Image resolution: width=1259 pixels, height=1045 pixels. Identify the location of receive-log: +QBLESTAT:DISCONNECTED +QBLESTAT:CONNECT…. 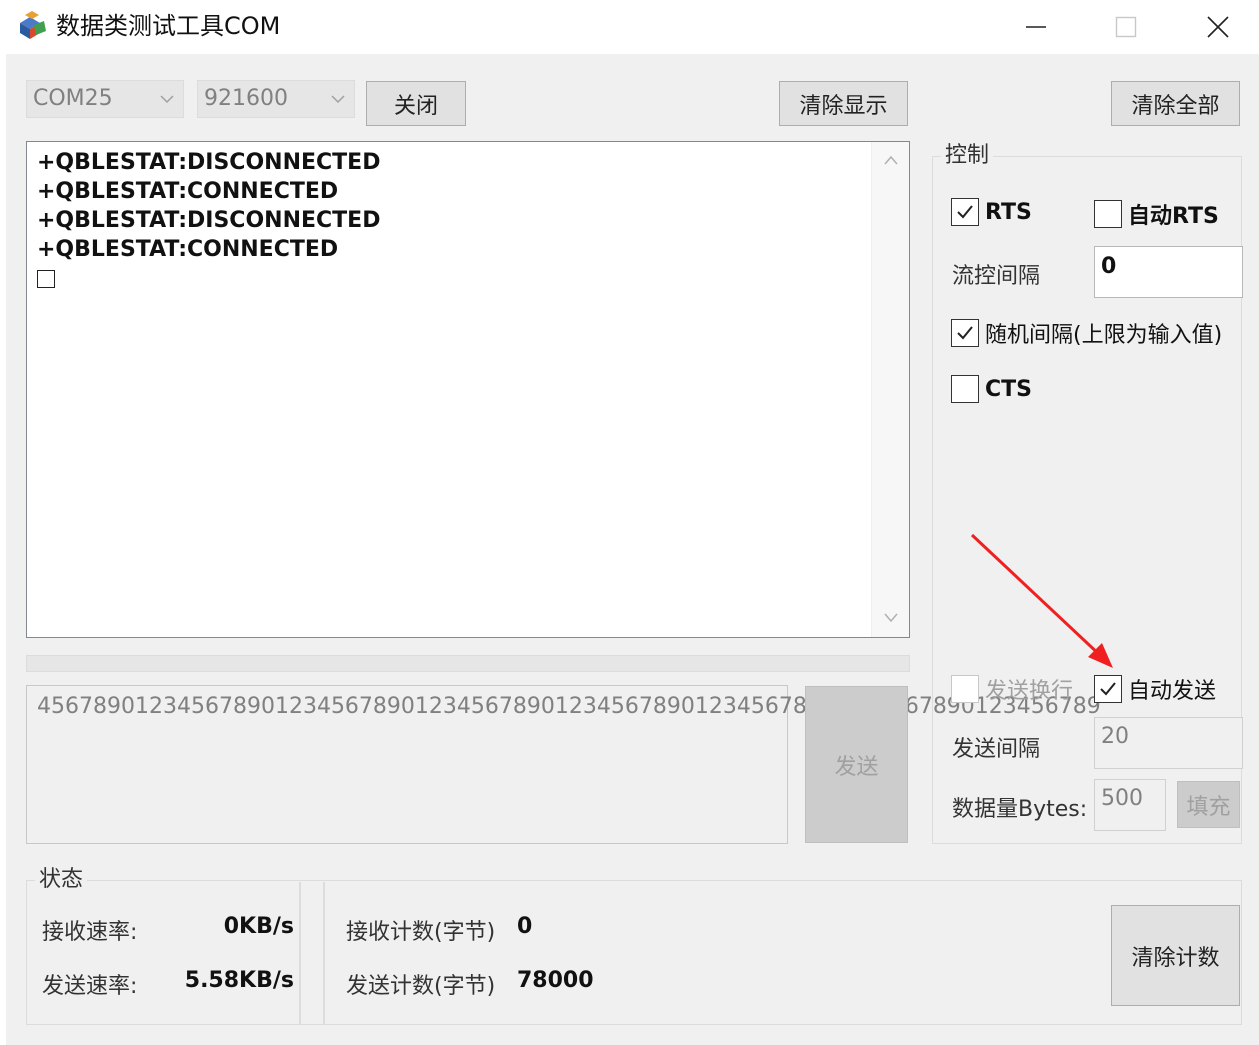
(208, 218).